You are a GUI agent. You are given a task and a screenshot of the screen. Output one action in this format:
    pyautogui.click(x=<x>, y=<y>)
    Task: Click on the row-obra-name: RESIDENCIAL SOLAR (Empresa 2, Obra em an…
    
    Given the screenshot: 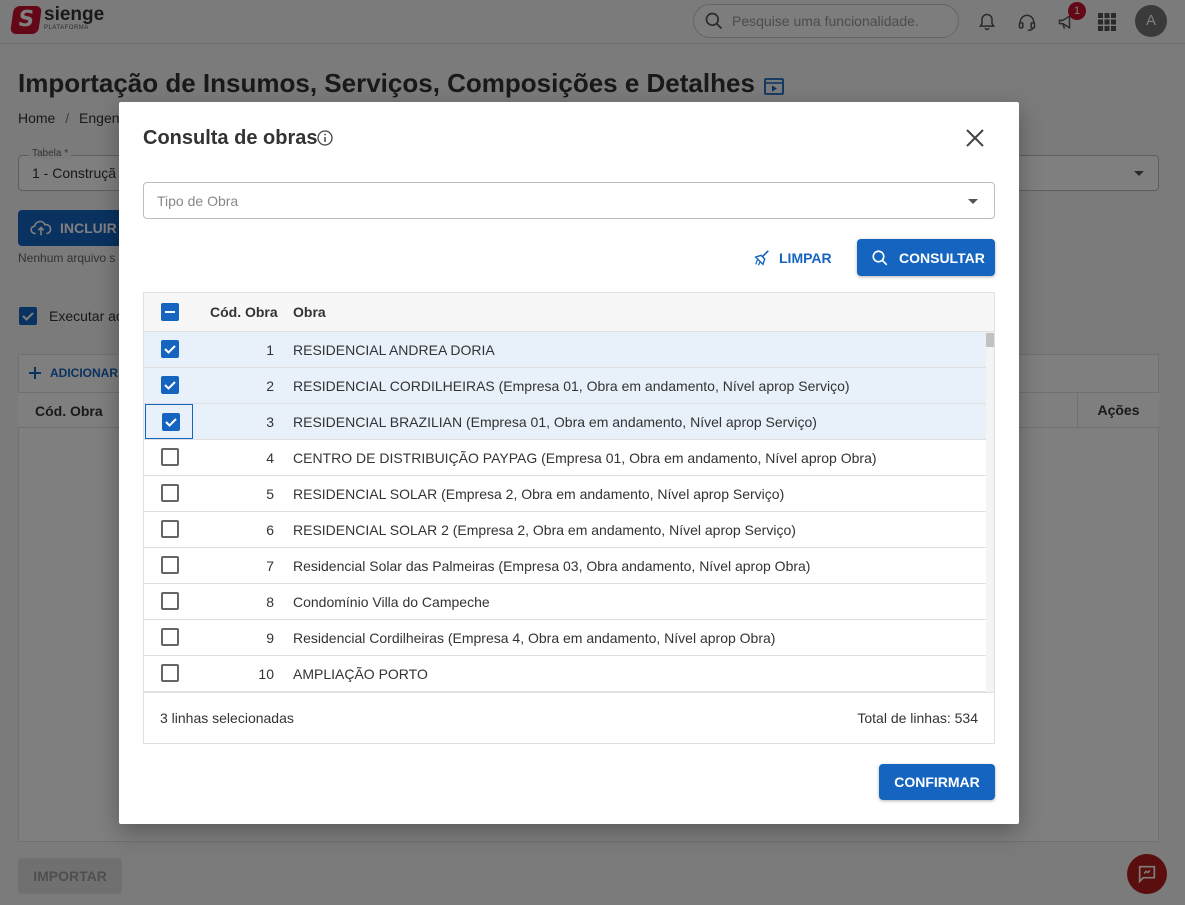 What is the action you would take?
    pyautogui.click(x=539, y=494)
    